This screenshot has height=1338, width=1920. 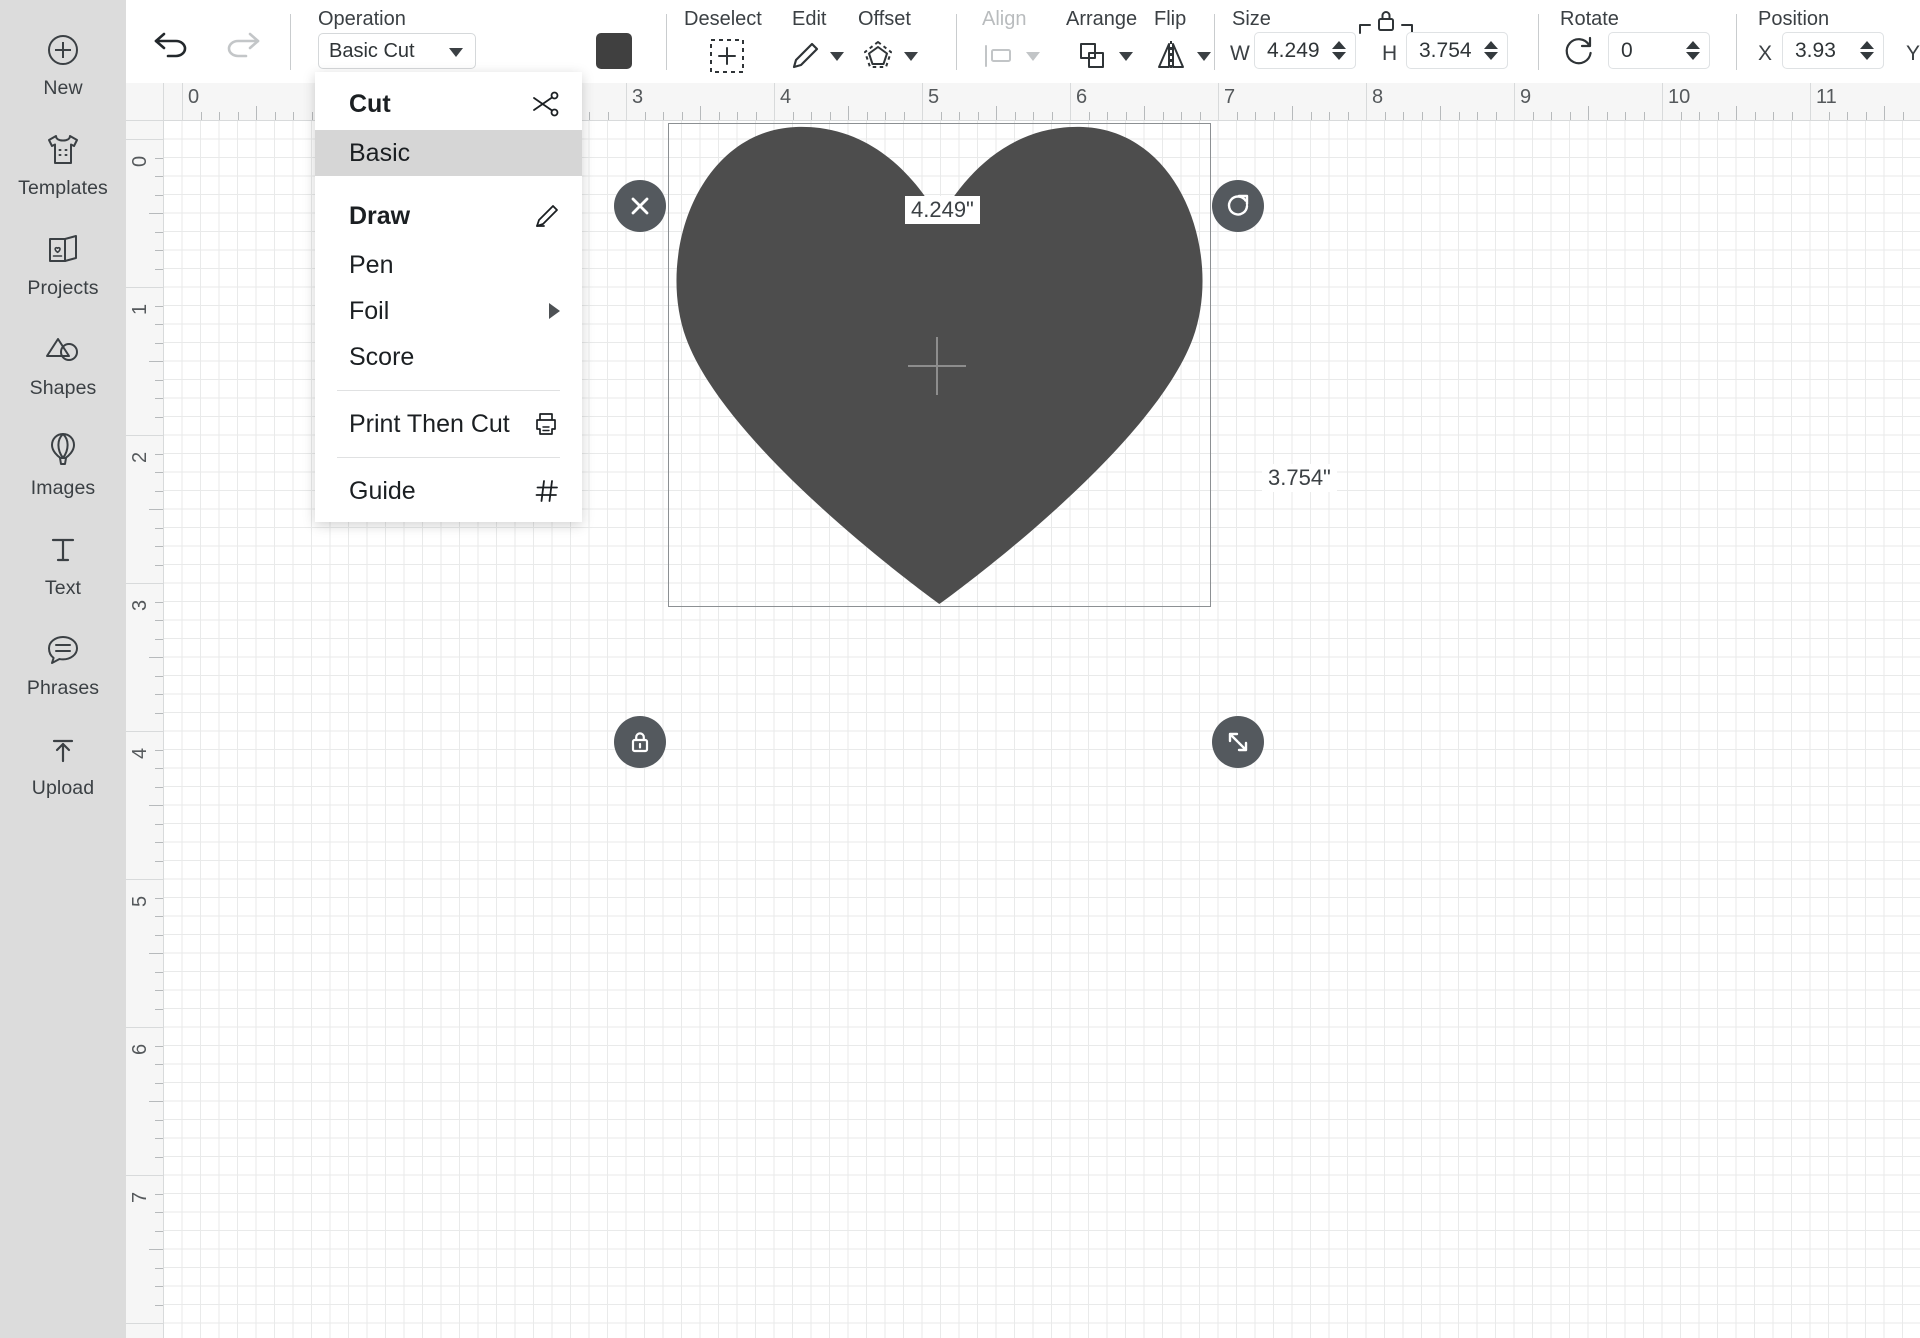 I want to click on edit-button, so click(x=815, y=56).